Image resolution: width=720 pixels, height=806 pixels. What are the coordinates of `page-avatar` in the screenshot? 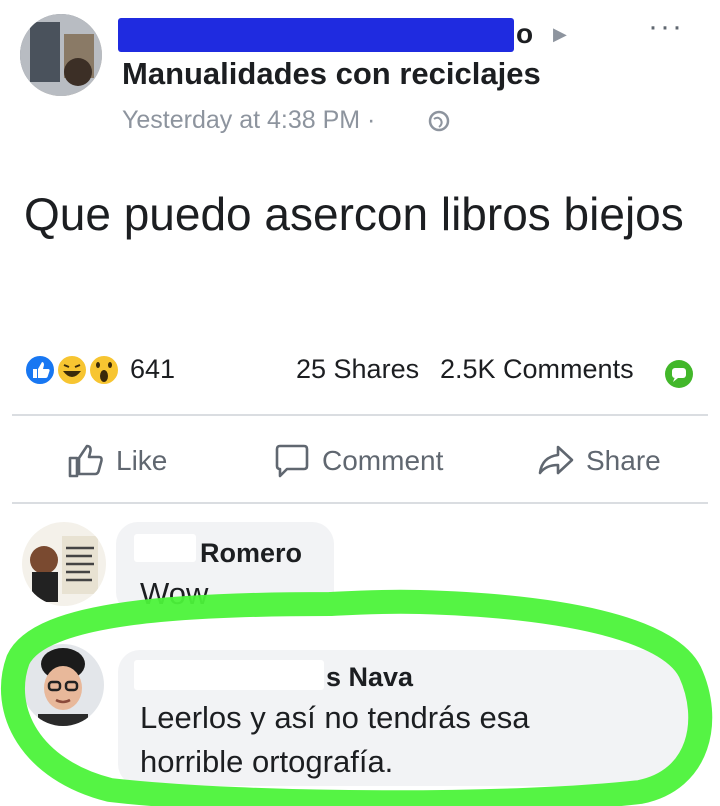 It's located at (61, 55).